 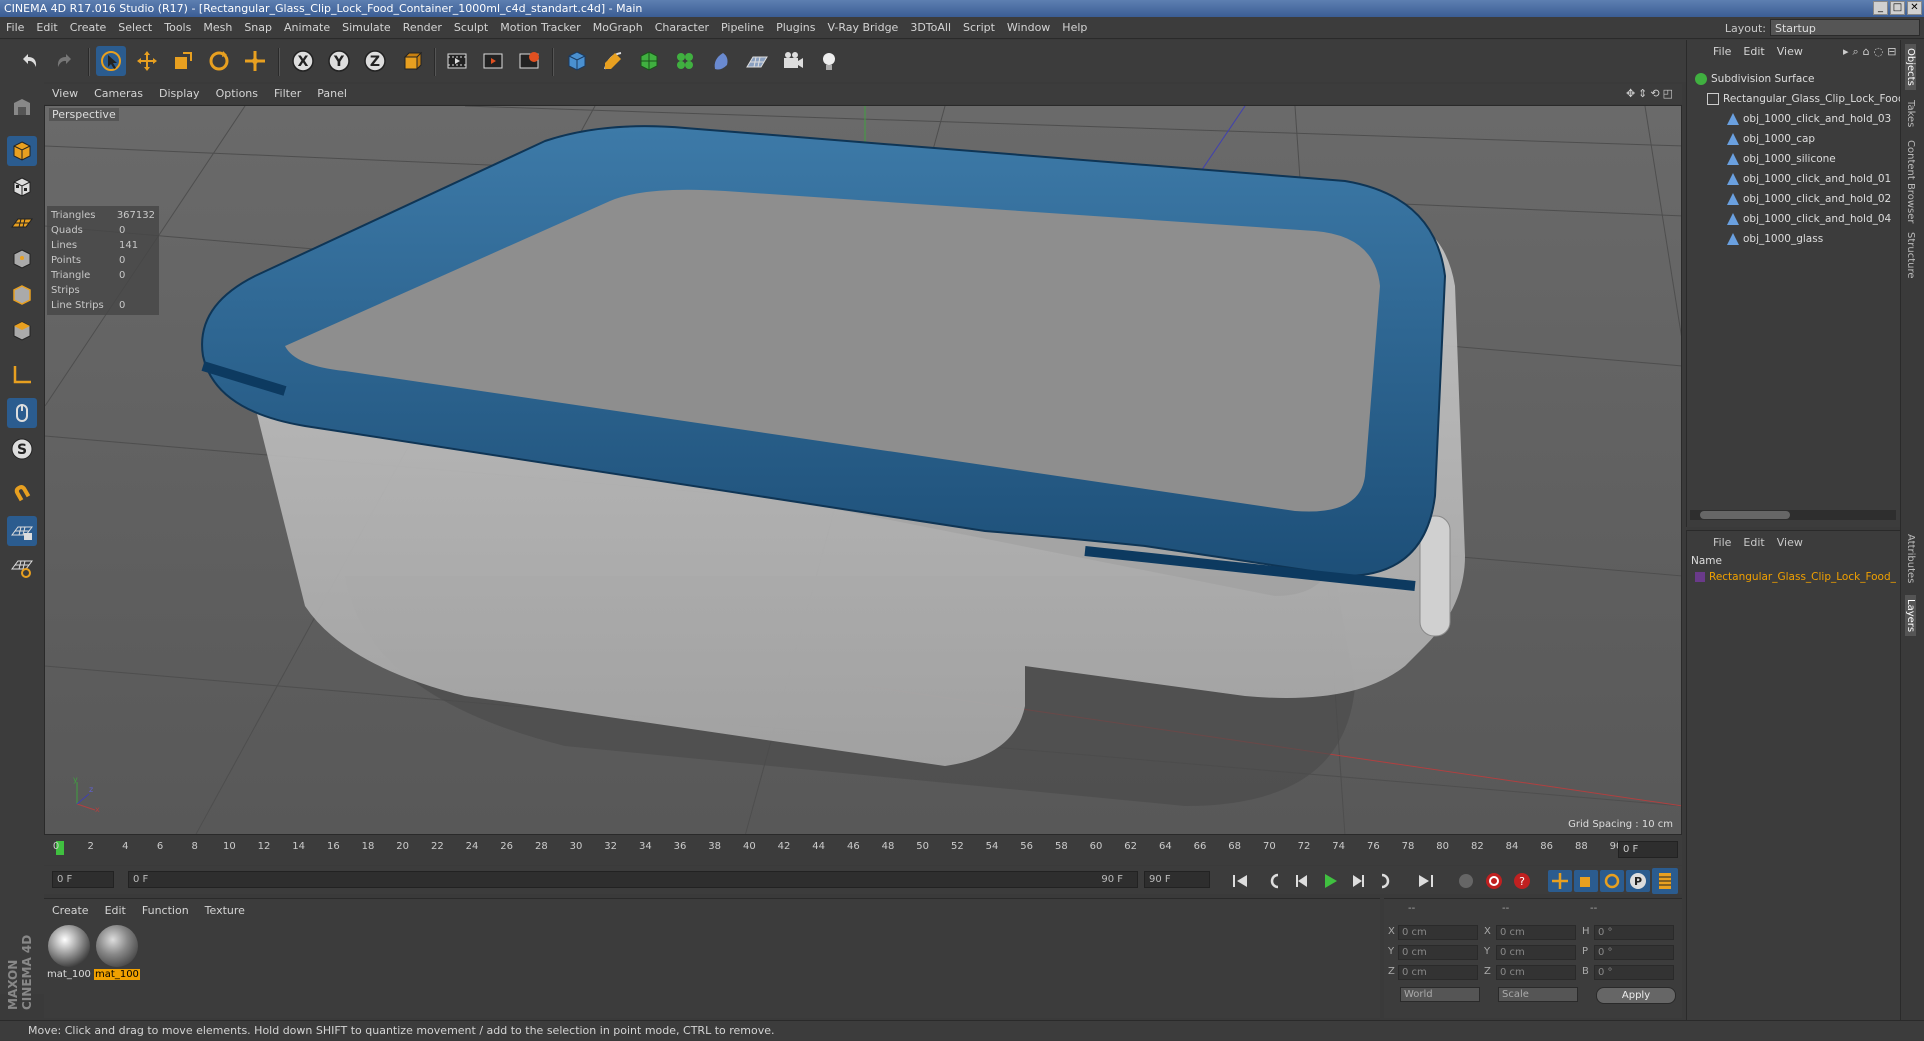 I want to click on live-selection-icon, so click(x=111, y=61).